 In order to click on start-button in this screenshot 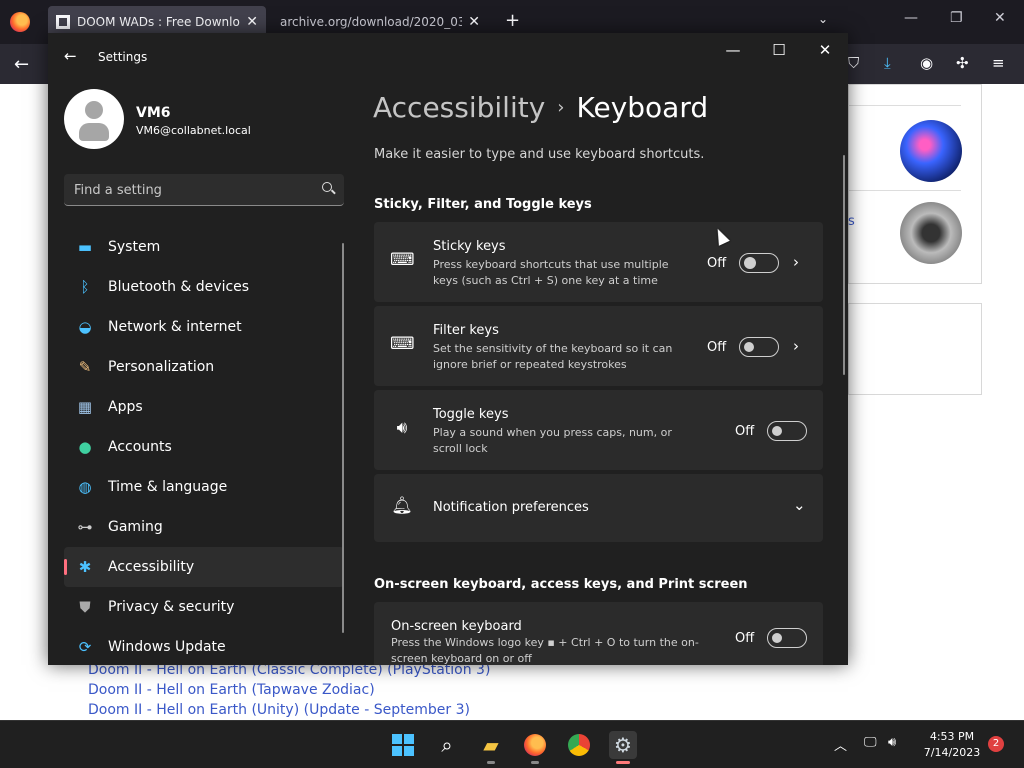, I will do `click(403, 745)`.